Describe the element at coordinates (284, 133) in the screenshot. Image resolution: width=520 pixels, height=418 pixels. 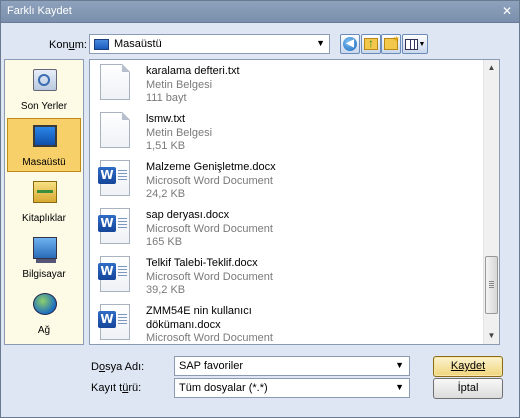
I see `list-item: lsmw.txt Metin Belgesi 1,51 KB` at that location.